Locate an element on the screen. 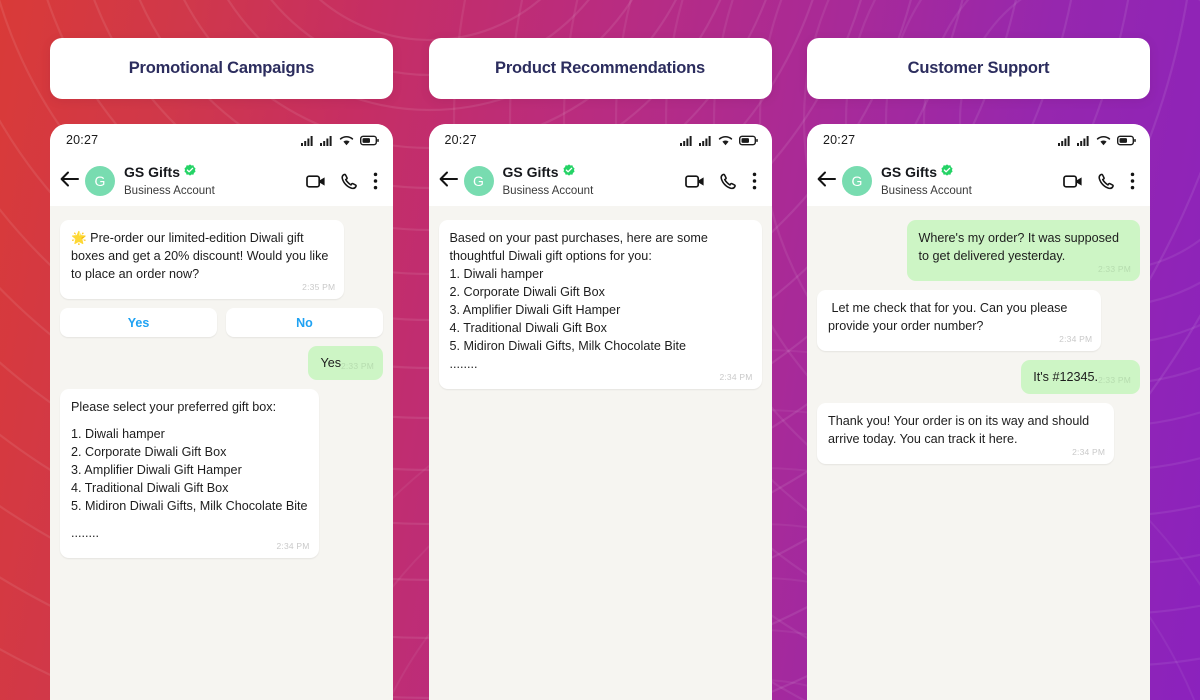  page-title: Product Recommendations is located at coordinates (600, 68).